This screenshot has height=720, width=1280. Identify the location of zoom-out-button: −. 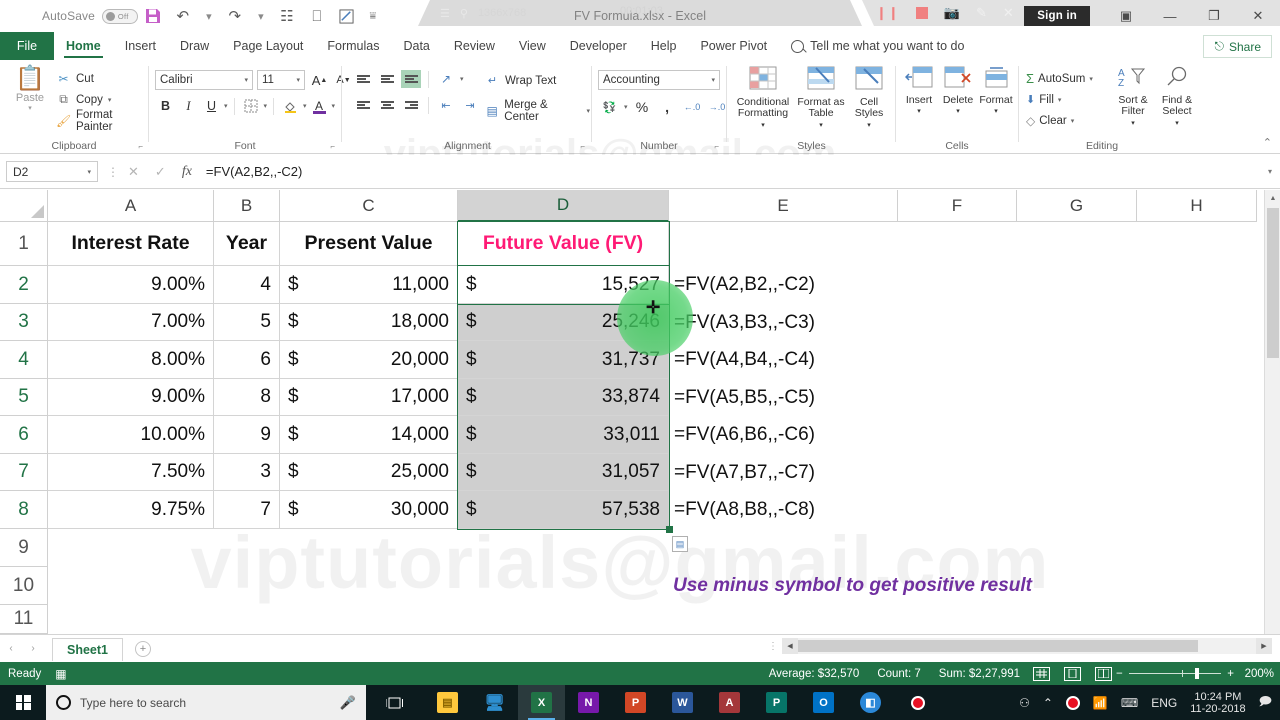
(1119, 674).